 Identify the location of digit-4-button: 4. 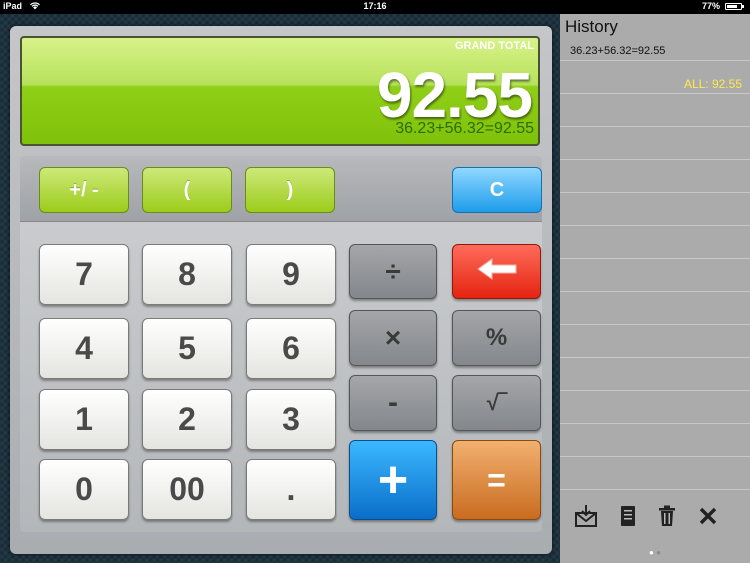
(84, 348).